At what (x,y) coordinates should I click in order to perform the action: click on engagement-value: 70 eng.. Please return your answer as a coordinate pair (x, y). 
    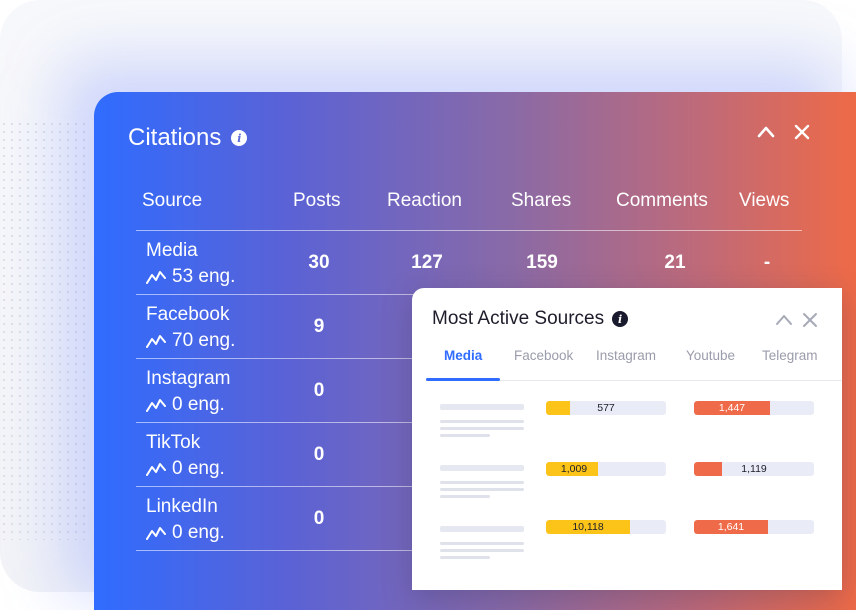
    Looking at the image, I should click on (204, 340).